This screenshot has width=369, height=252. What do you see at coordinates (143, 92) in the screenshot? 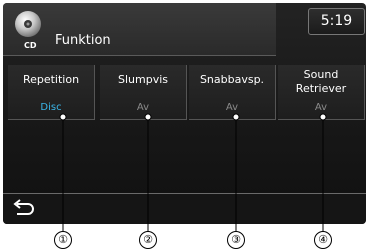
I see `tile-slumpvis: Slumpvis Av` at bounding box center [143, 92].